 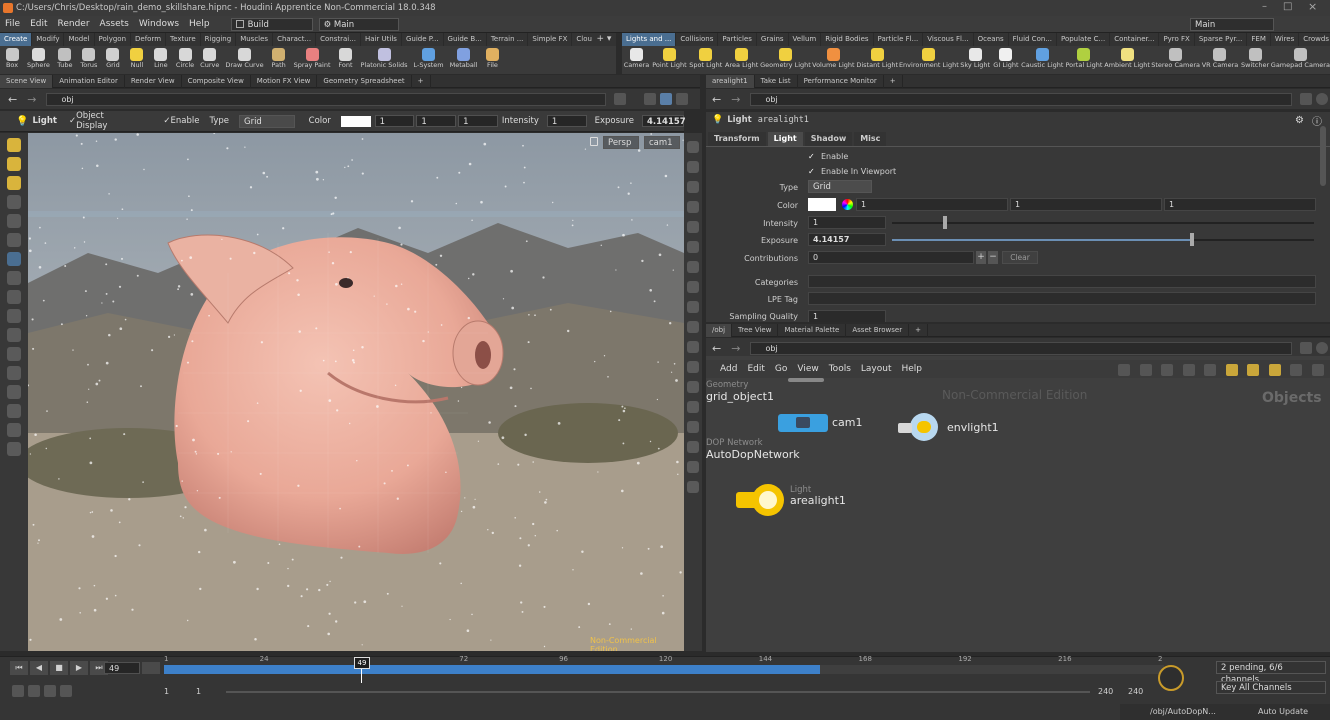 What do you see at coordinates (18, 691) in the screenshot?
I see `realtime-icon` at bounding box center [18, 691].